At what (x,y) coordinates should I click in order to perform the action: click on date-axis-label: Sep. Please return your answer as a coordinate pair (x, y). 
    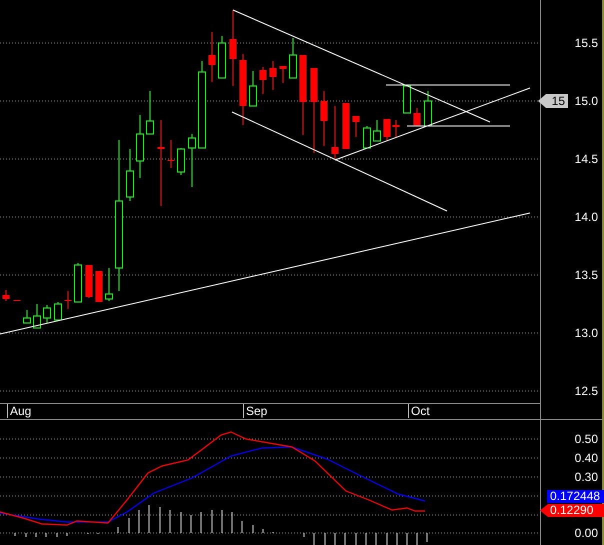
    Looking at the image, I should click on (255, 411).